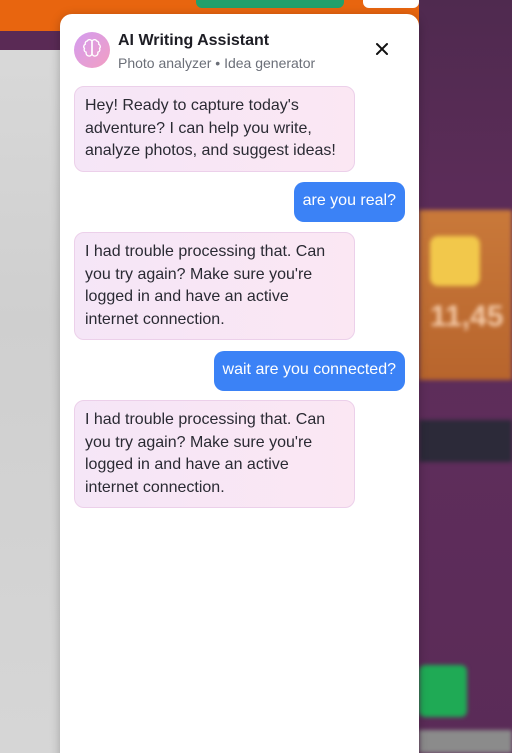  Describe the element at coordinates (349, 202) in the screenshot. I see `user-message: are you real?` at that location.